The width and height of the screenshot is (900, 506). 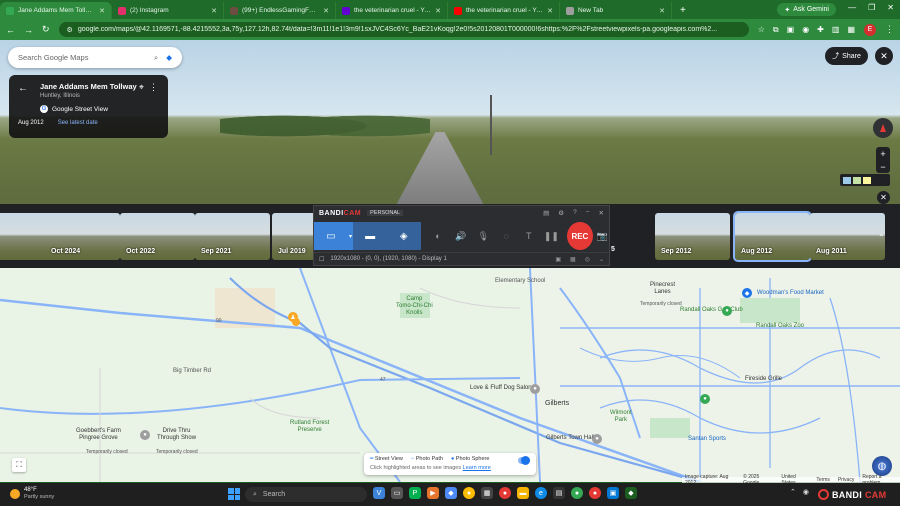 I want to click on bookmark-star-icon: ☆, so click(x=761, y=30).